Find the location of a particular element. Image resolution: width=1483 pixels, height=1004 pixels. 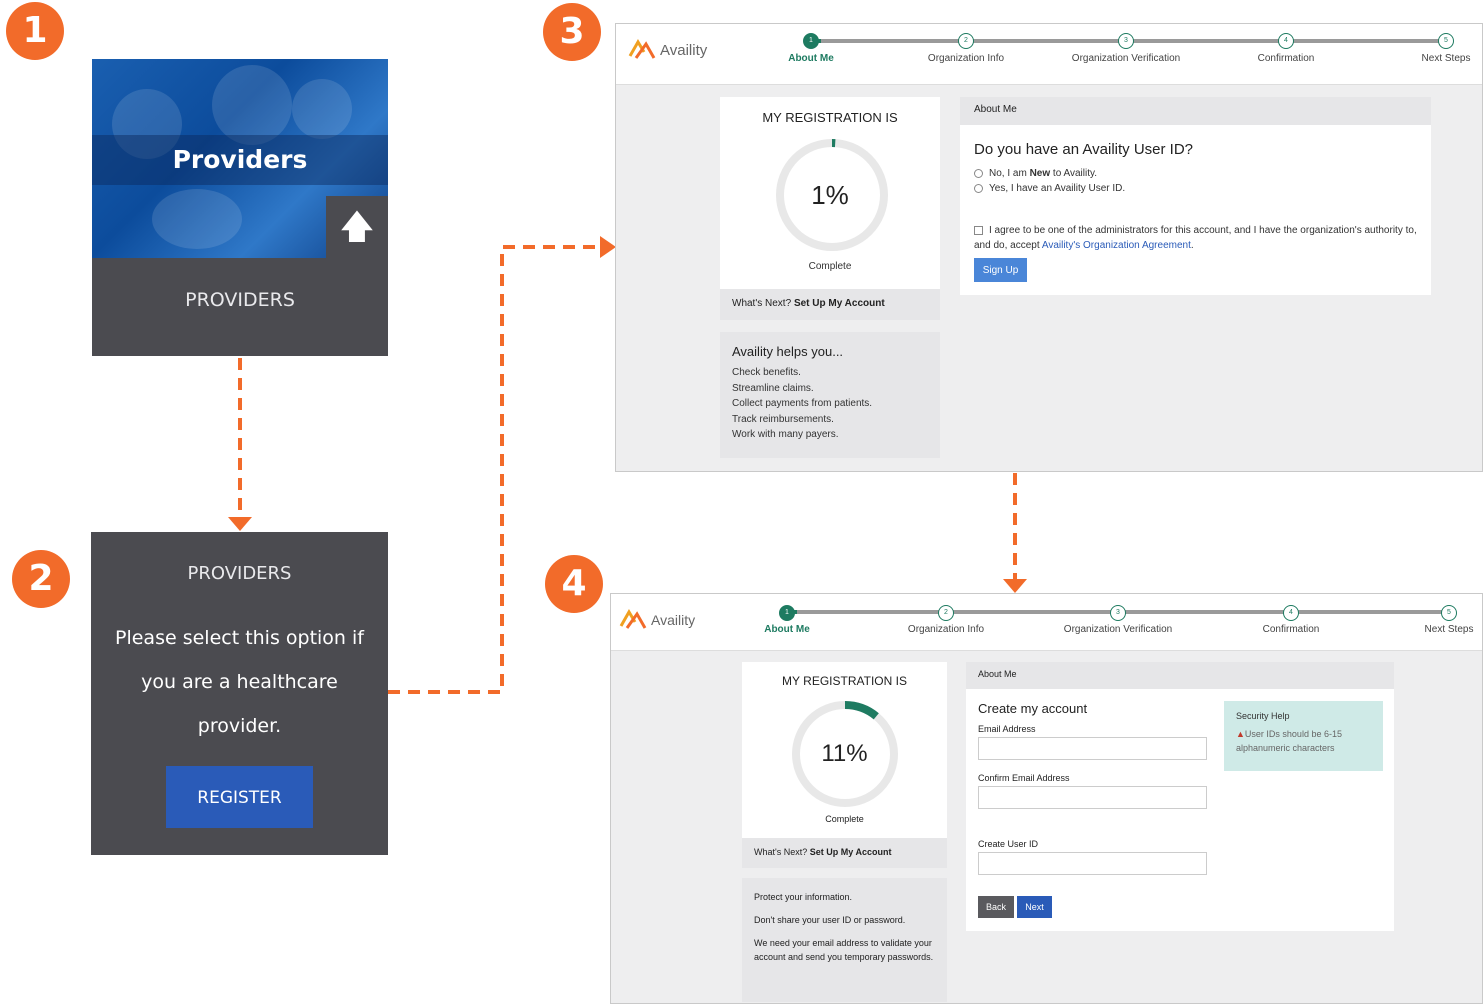

user-id-label: Create User ID is located at coordinates (1008, 844).